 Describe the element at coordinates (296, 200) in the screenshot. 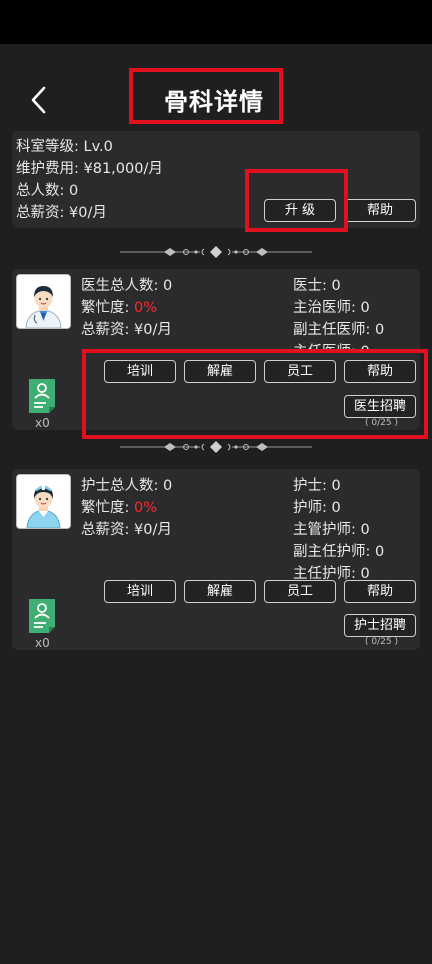

I see `upgrade-highlight-box` at that location.